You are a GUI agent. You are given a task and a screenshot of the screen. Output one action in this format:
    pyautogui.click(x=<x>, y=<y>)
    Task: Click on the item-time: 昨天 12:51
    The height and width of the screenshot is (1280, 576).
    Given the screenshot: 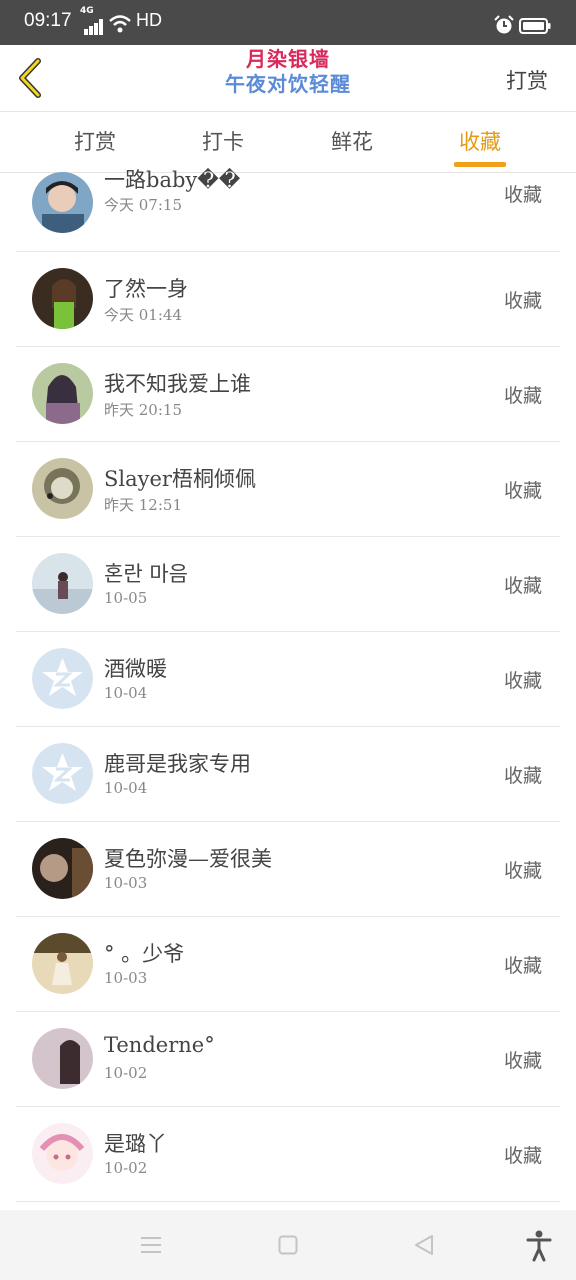 What is the action you would take?
    pyautogui.click(x=143, y=505)
    